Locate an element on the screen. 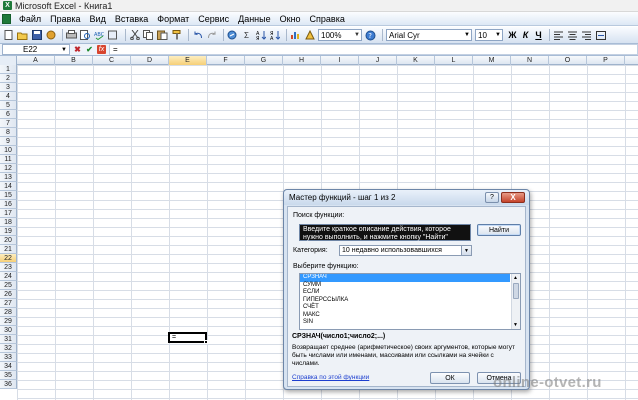 The image size is (638, 400). name-box: E22 ▼ is located at coordinates (36, 49).